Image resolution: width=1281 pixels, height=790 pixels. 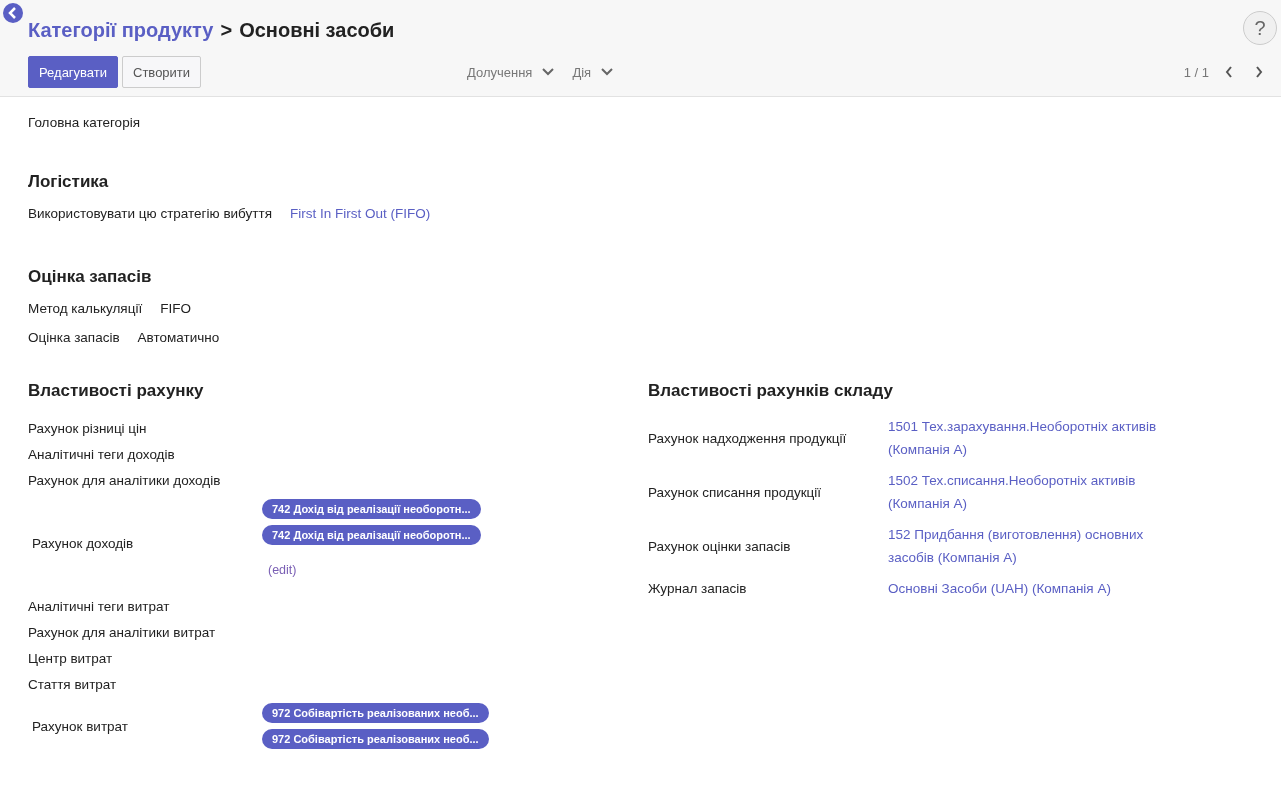 What do you see at coordinates (282, 570) in the screenshot?
I see `edit-link: (edit)` at bounding box center [282, 570].